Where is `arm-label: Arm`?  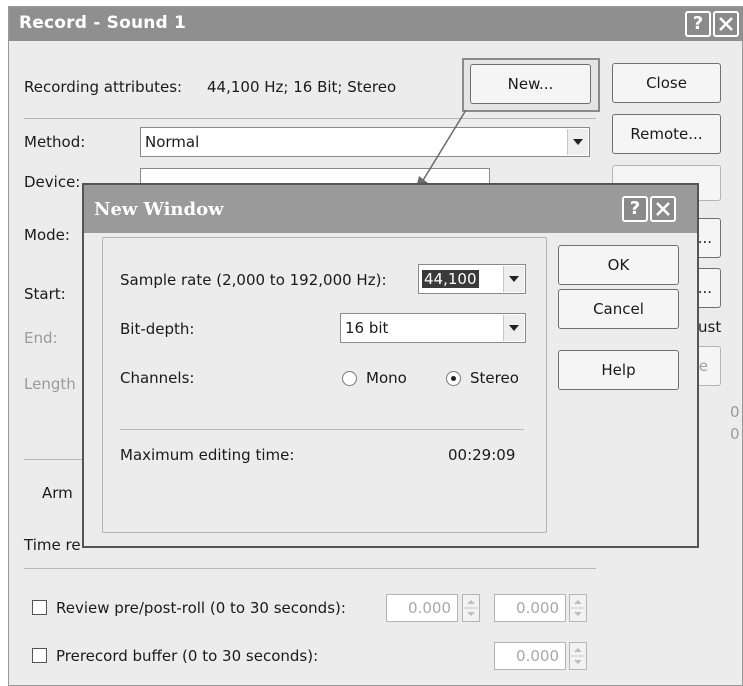 arm-label: Arm is located at coordinates (57, 493).